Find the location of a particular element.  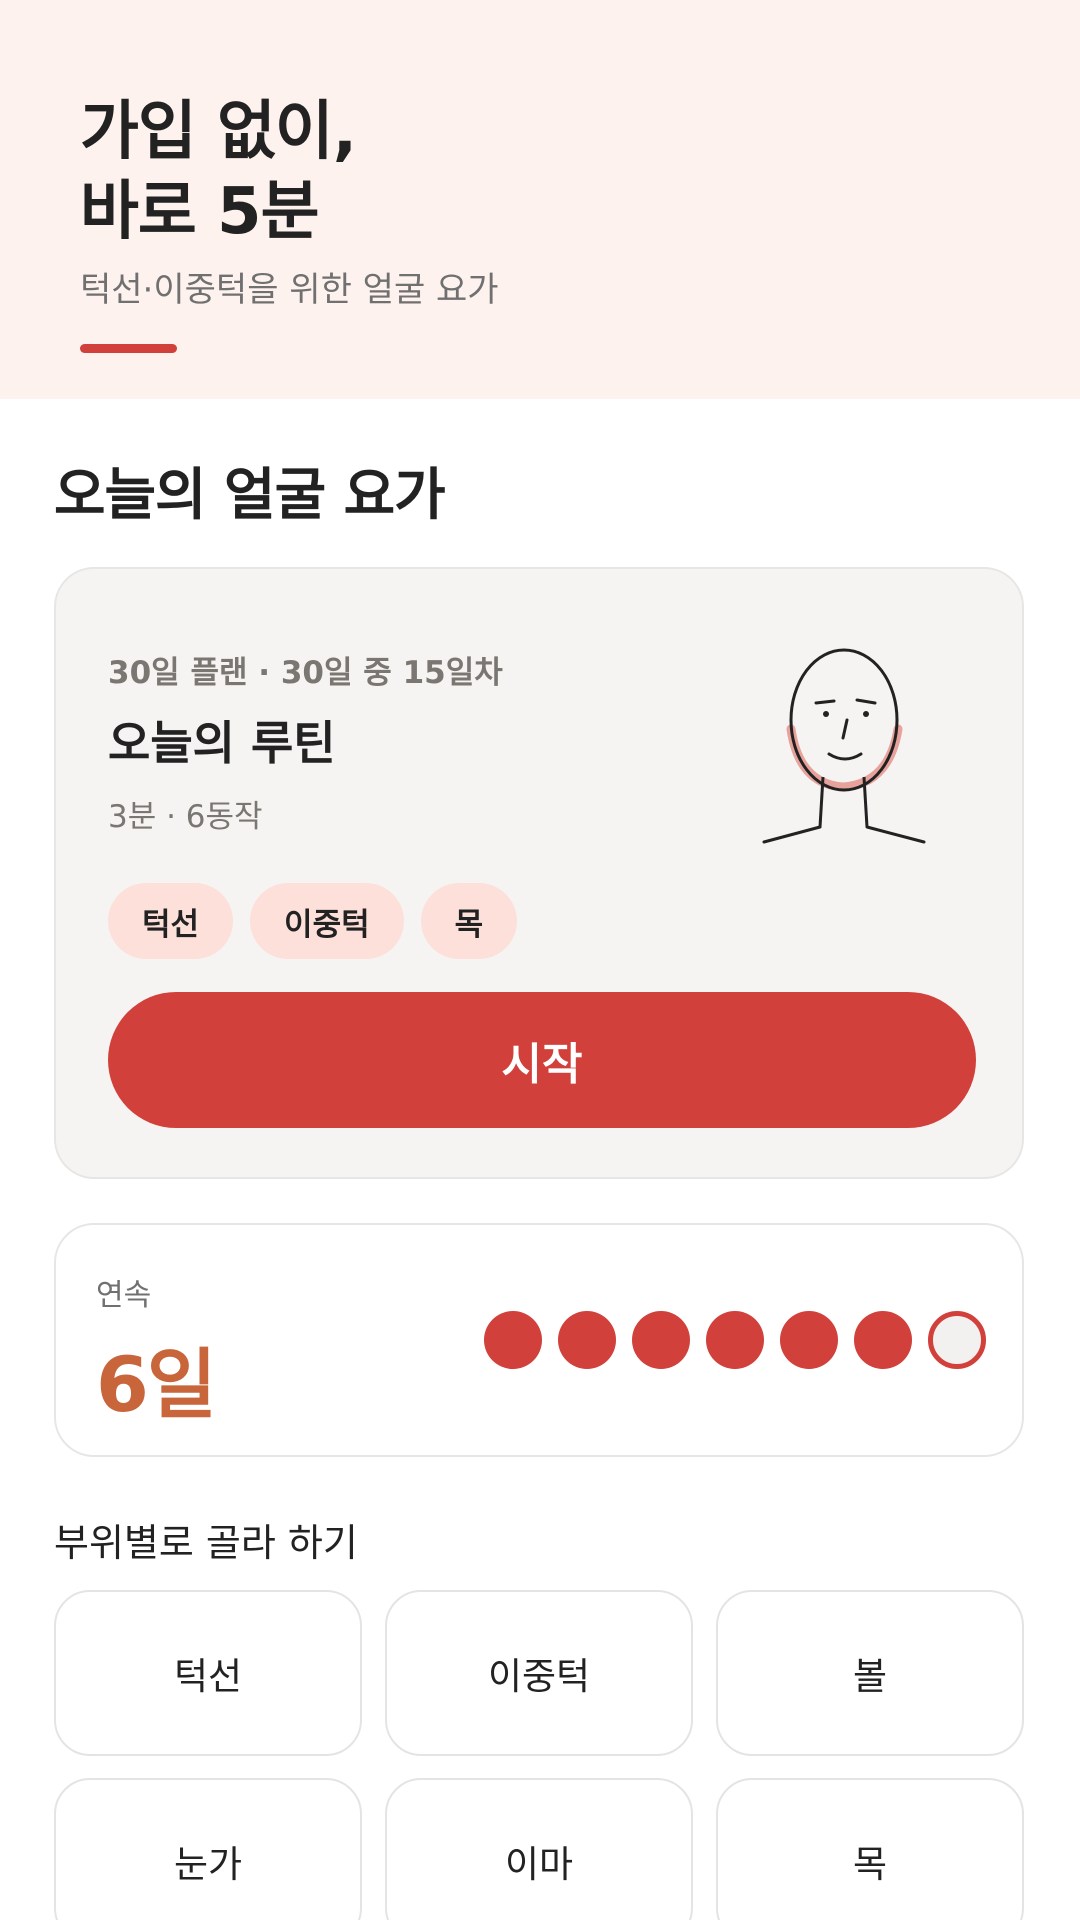

part-button-neck: 목 is located at coordinates (870, 1849).